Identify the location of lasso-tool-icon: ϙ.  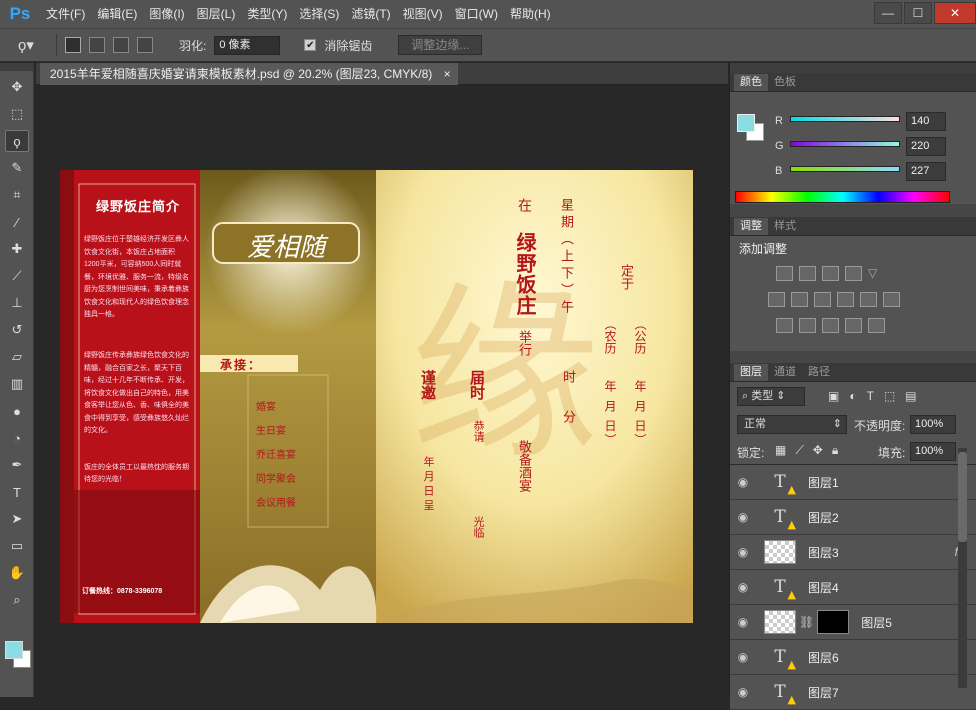
(17, 141).